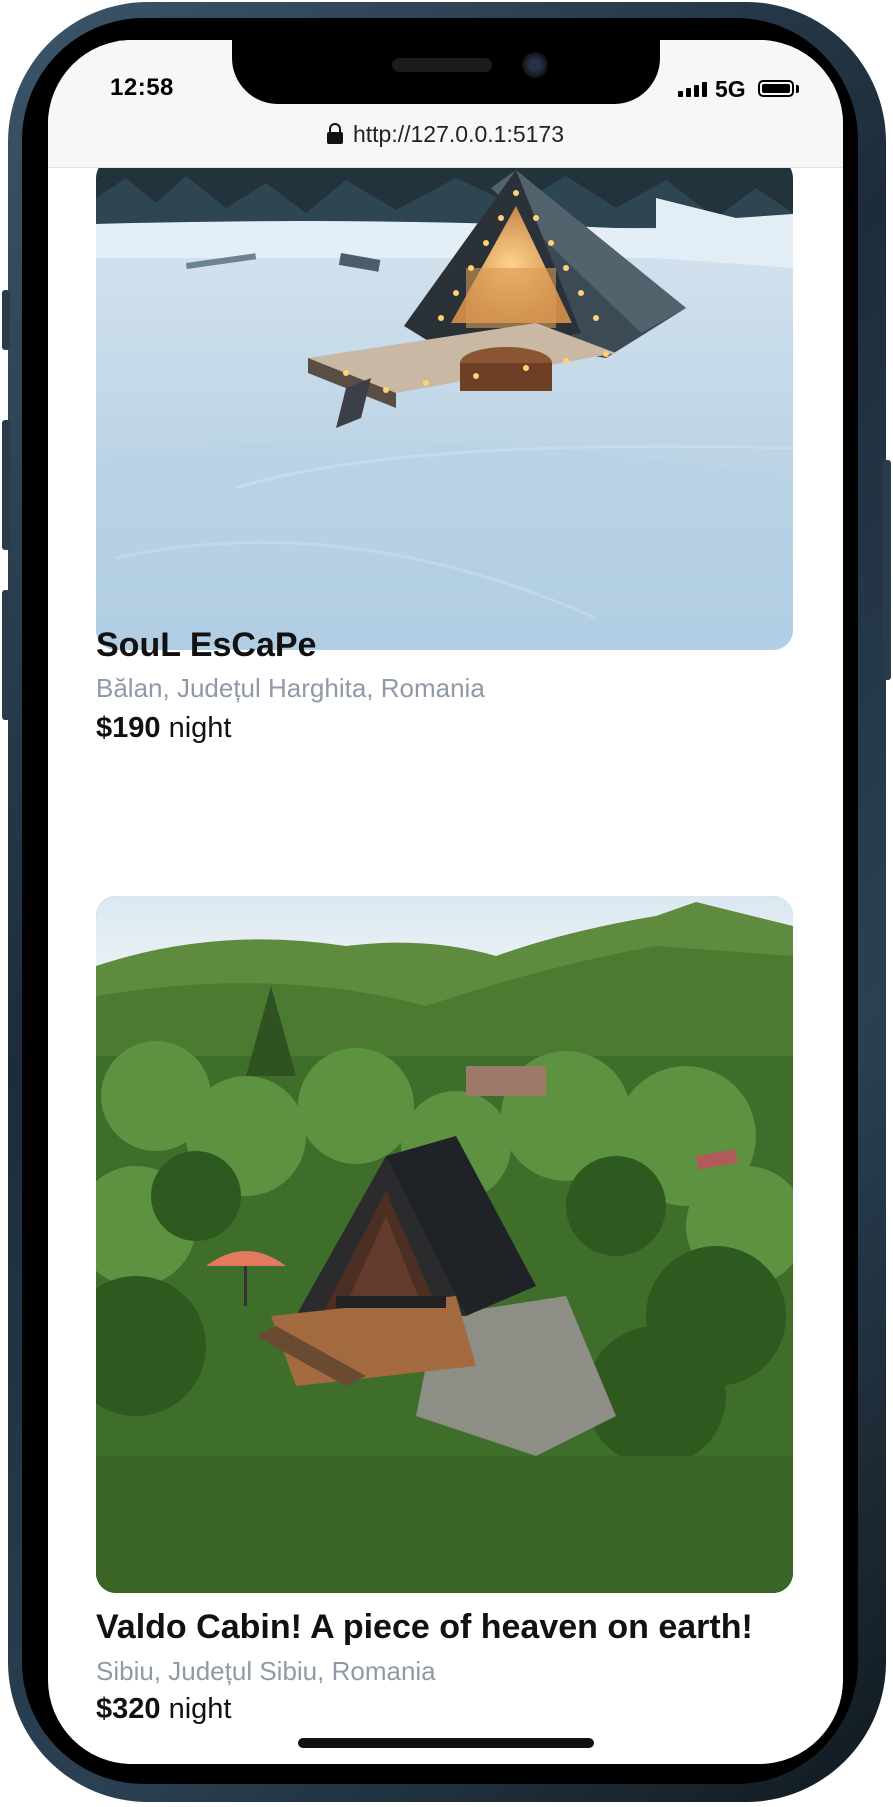  Describe the element at coordinates (446, 1743) in the screenshot. I see `home-indicator` at that location.